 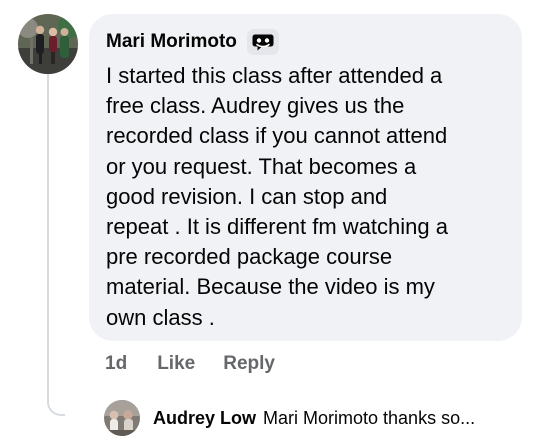 I want to click on avatar, so click(x=48, y=44).